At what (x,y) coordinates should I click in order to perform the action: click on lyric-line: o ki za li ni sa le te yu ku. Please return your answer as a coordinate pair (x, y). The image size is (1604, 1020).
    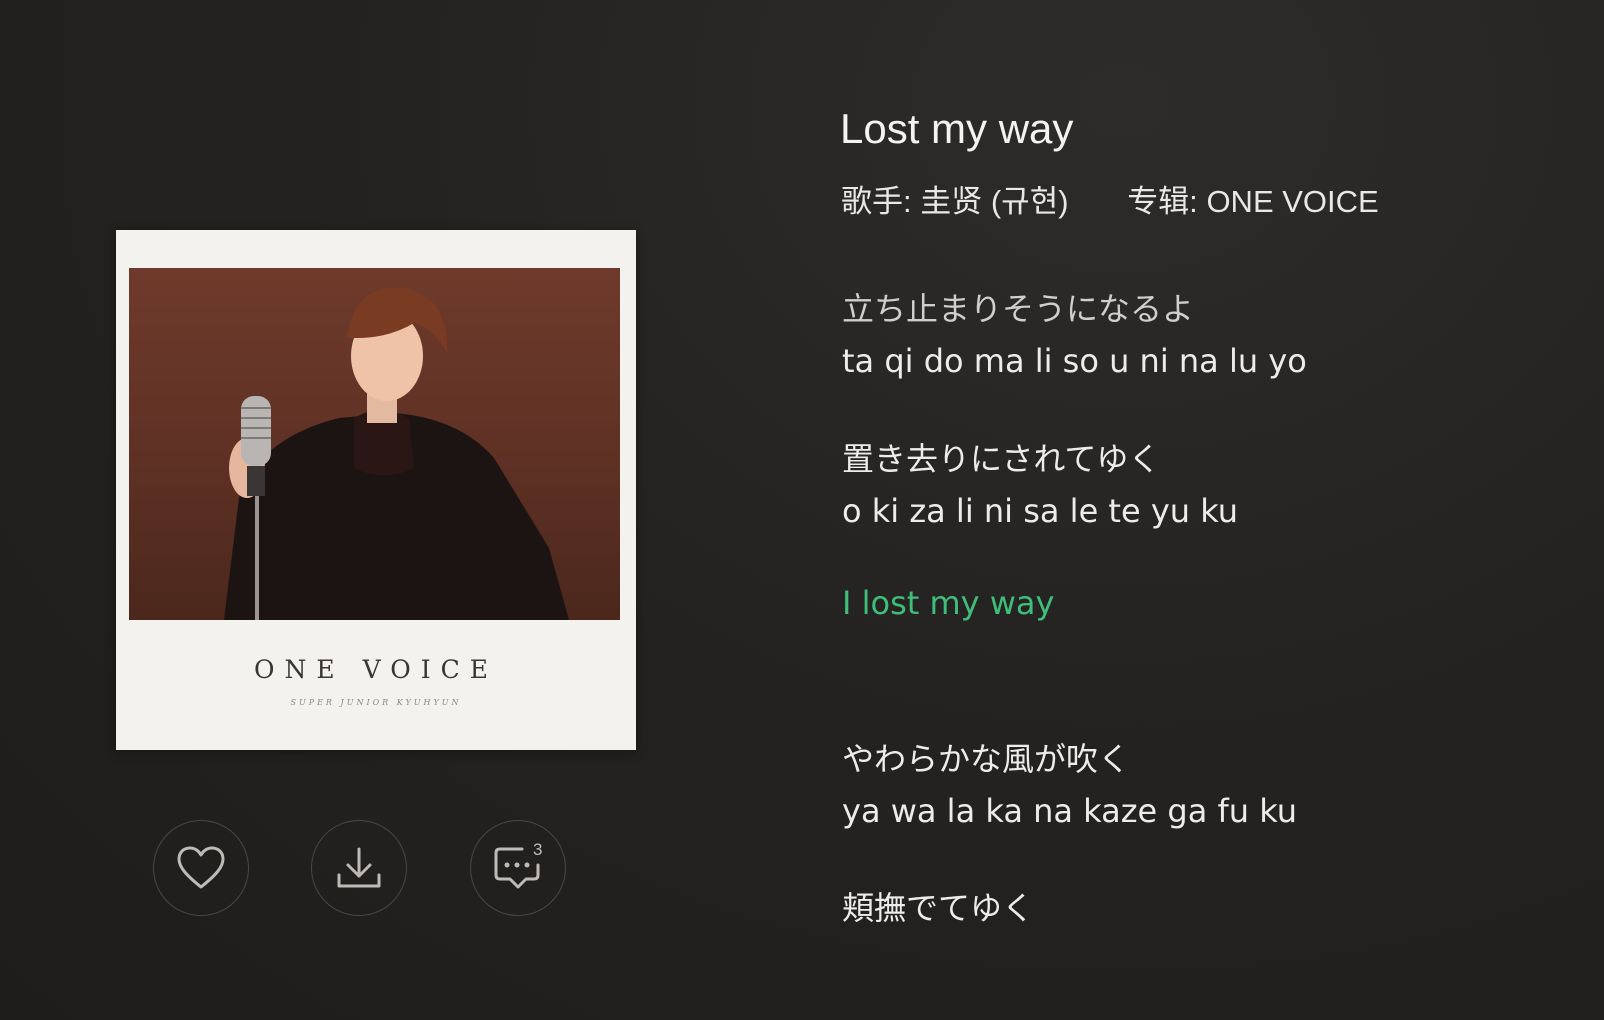
    Looking at the image, I should click on (1040, 511).